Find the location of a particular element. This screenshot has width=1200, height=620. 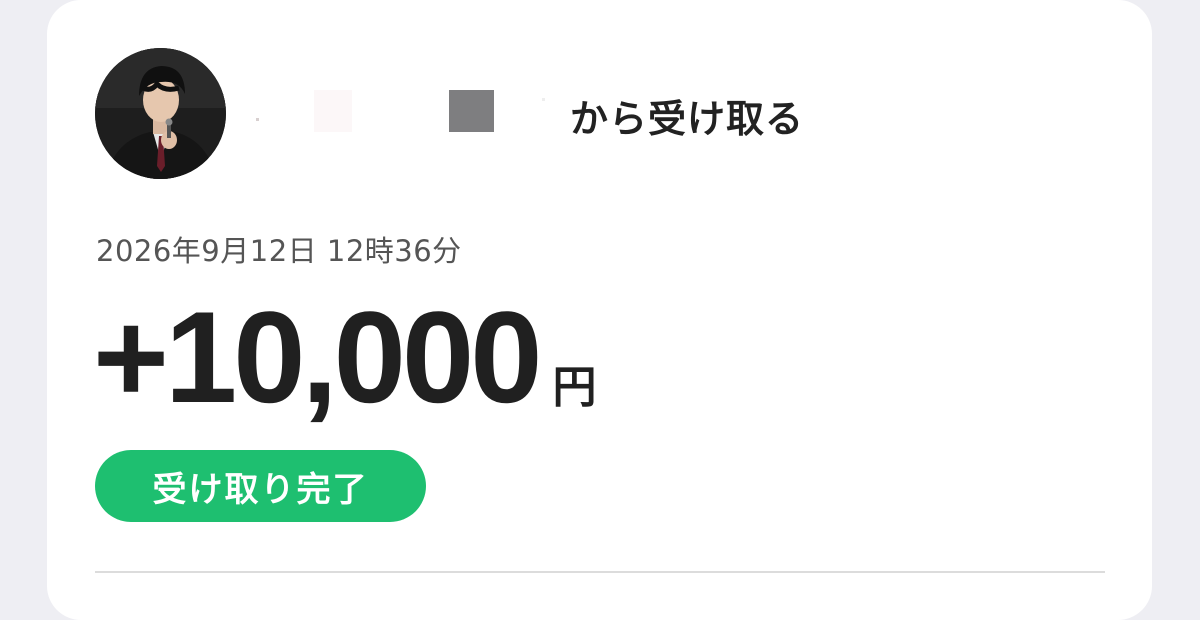

currency-unit: 円 is located at coordinates (574, 387).